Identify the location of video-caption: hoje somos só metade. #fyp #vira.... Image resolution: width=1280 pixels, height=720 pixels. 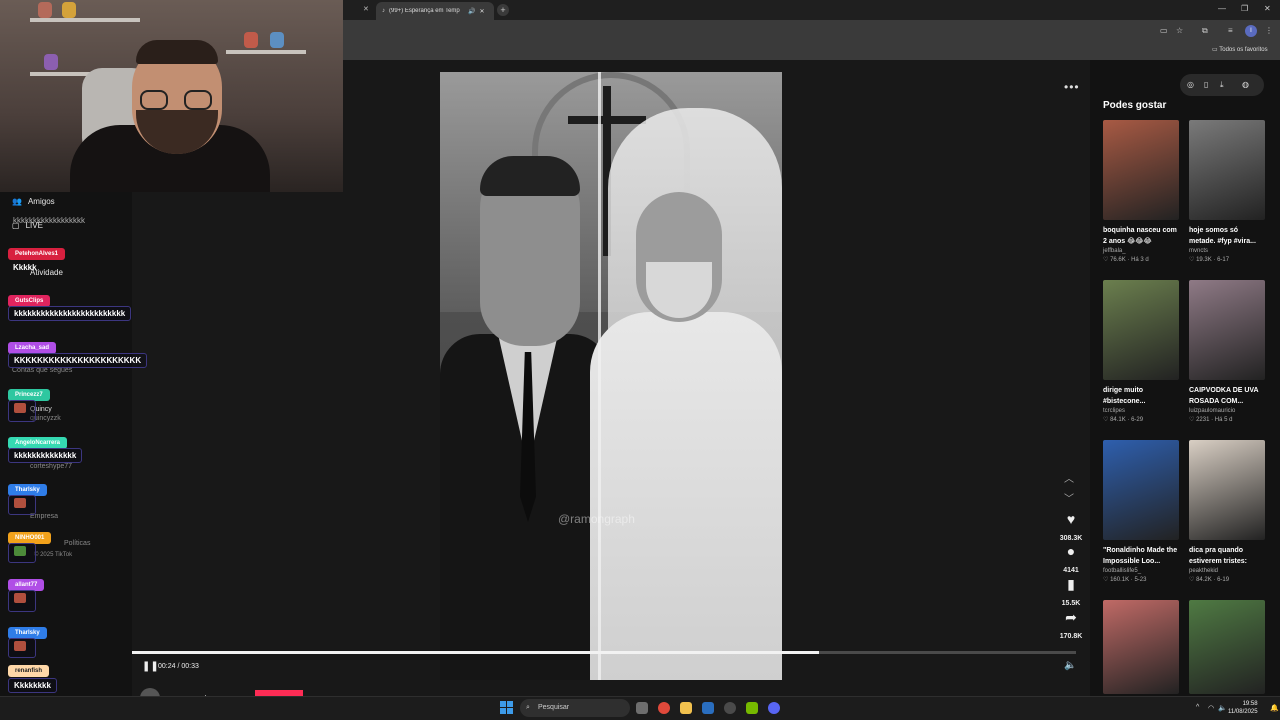
(1222, 236).